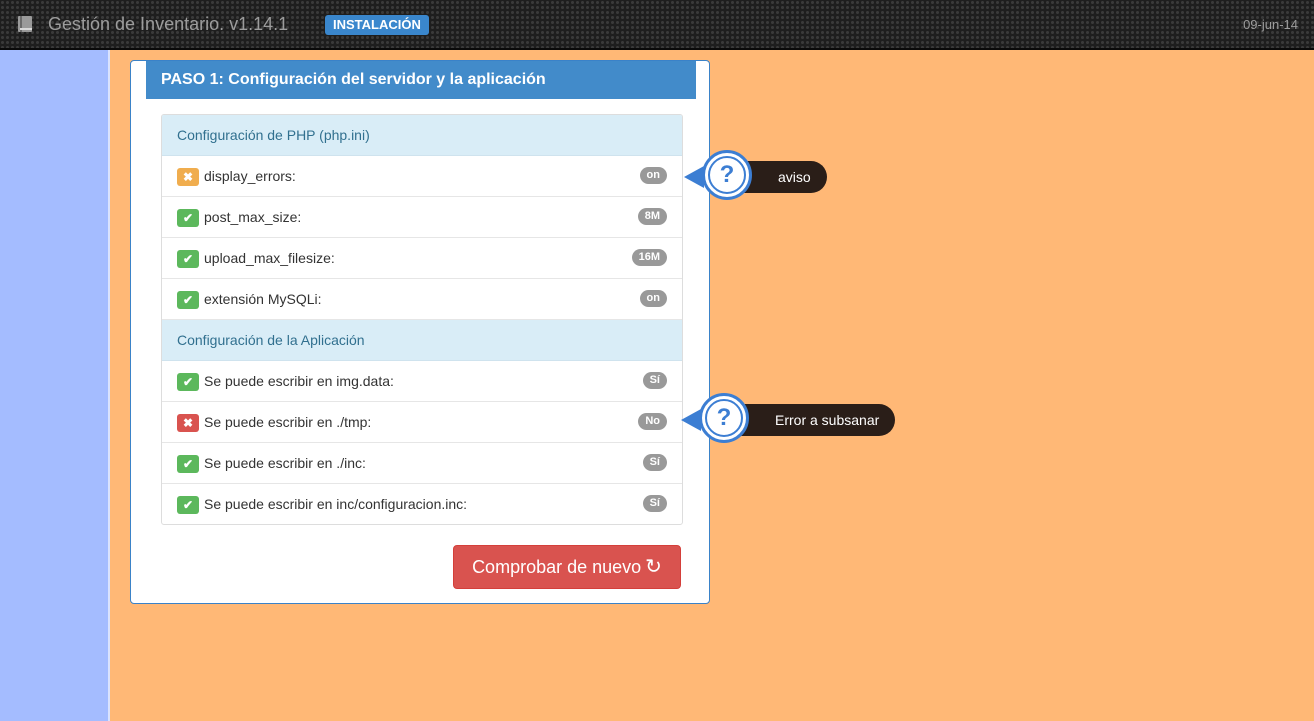  I want to click on value-badge: 16M, so click(649, 257).